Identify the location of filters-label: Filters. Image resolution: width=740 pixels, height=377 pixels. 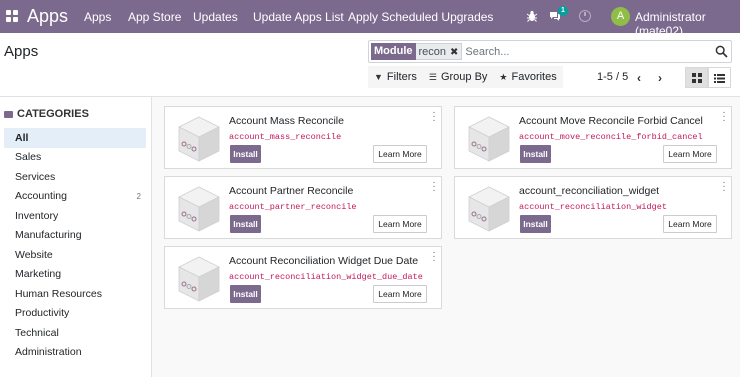
(401, 77).